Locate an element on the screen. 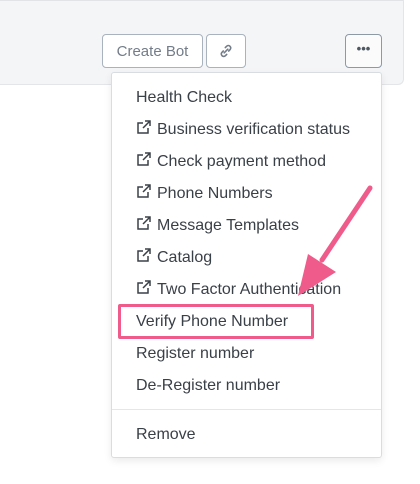 Image resolution: width=420 pixels, height=484 pixels. menu-item-catalog: Catalog is located at coordinates (174, 258).